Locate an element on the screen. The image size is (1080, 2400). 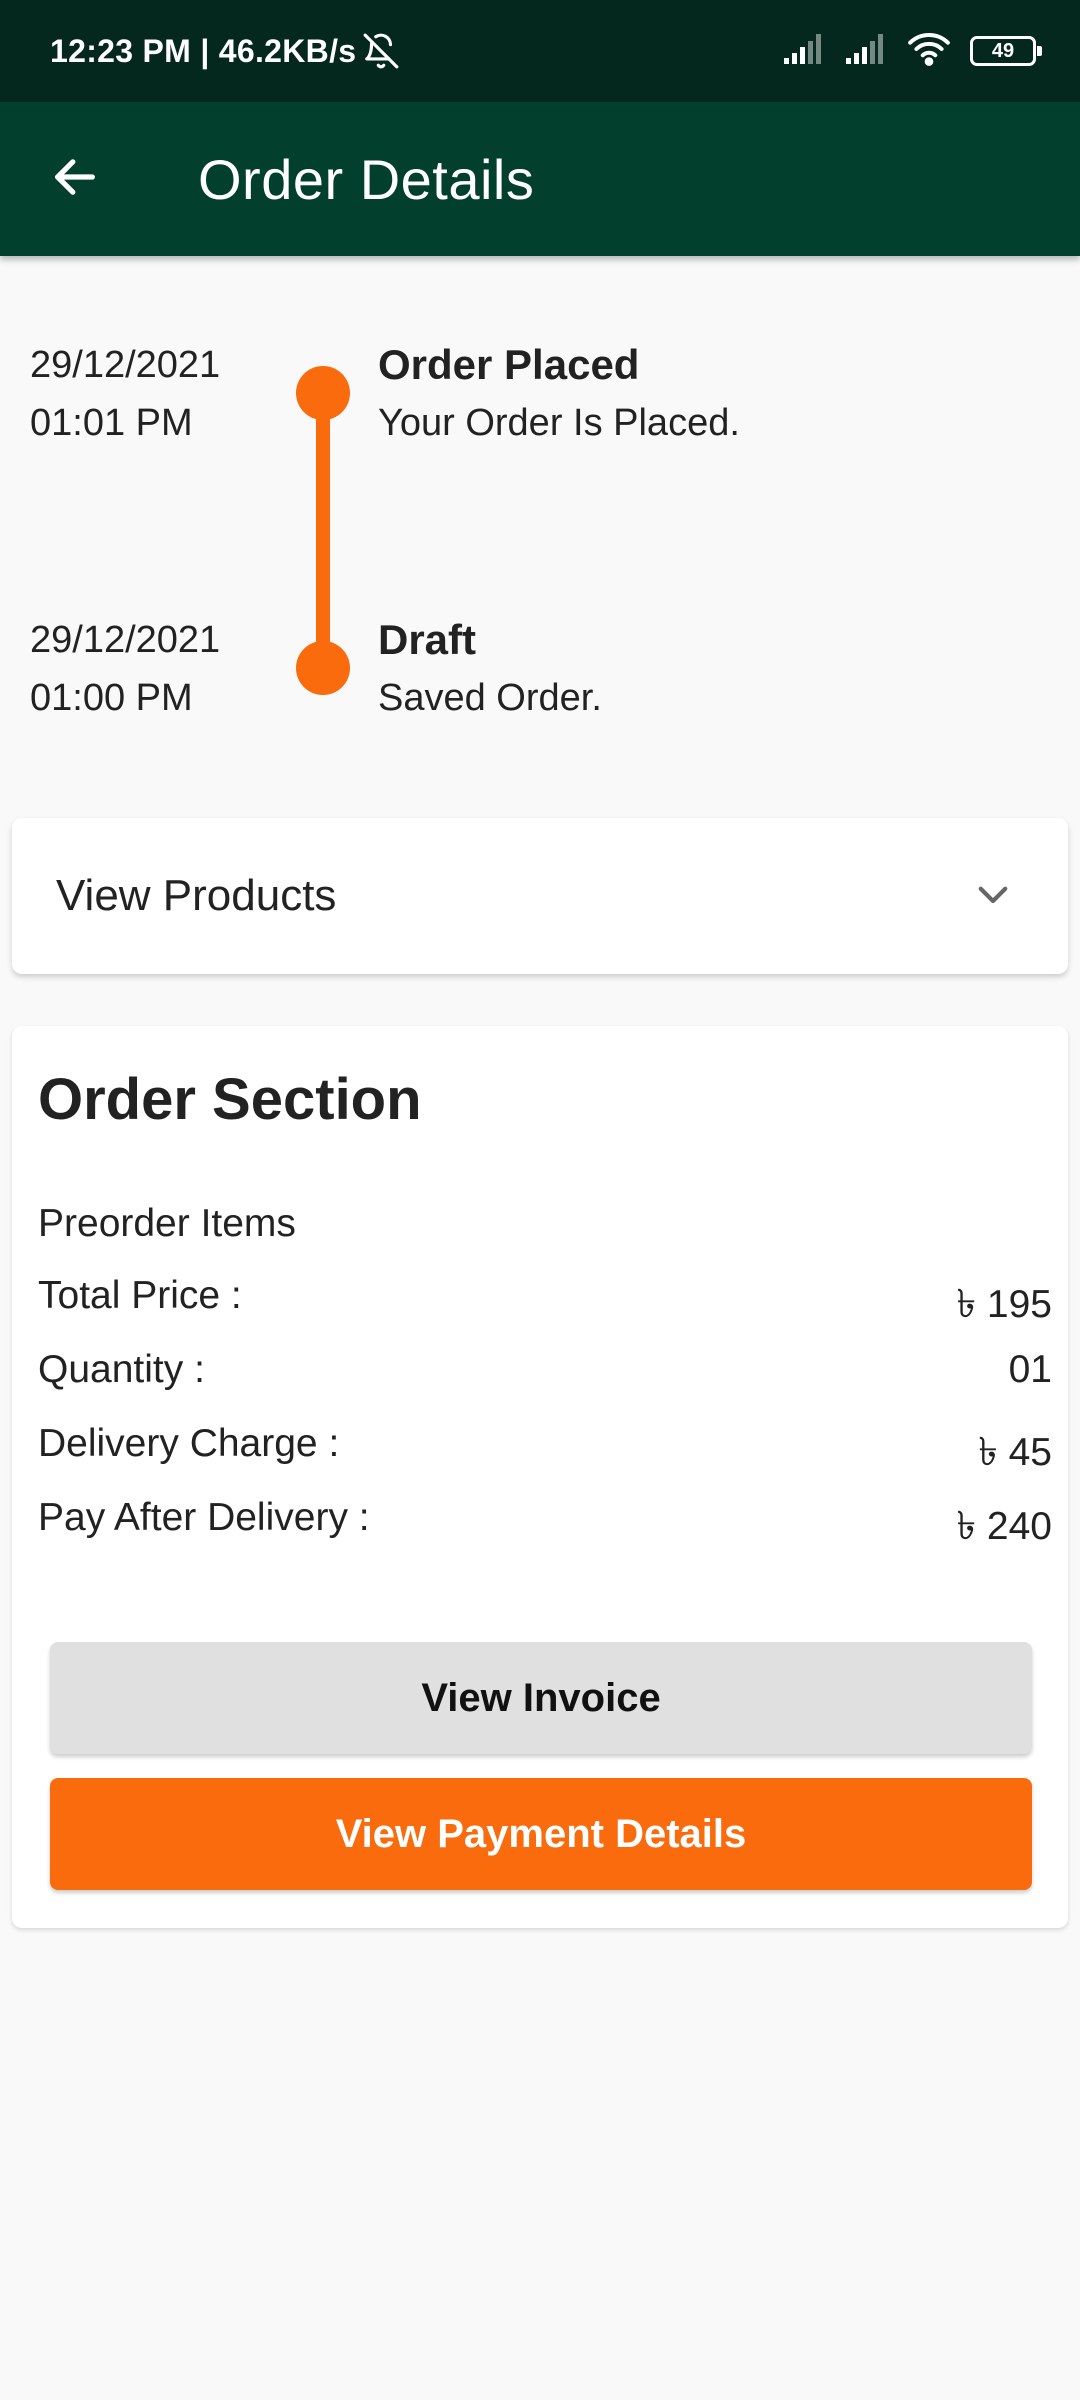
preorder-items-label: Preorder Items is located at coordinates (167, 1223).